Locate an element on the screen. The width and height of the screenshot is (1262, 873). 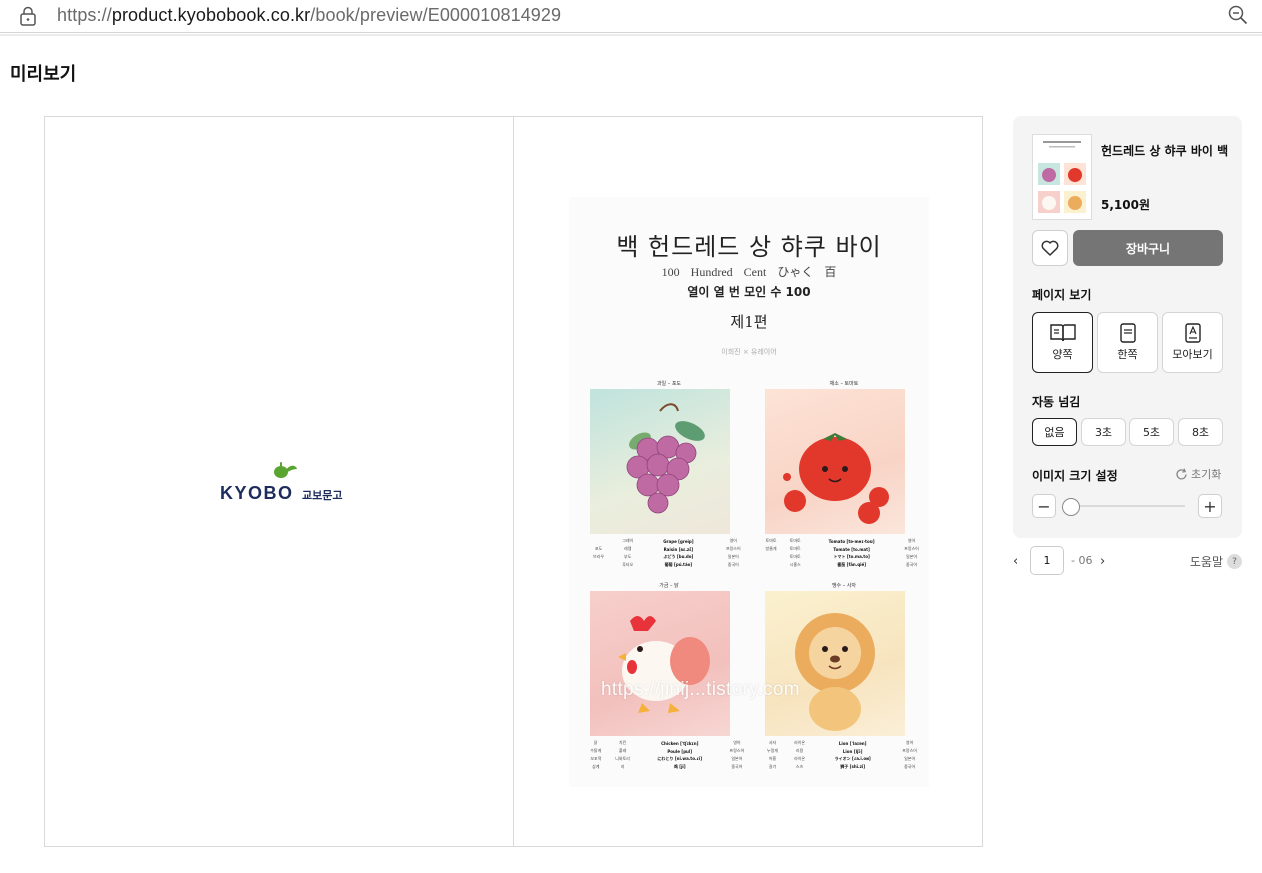
table-cell: 꼬꼬댁 is located at coordinates (596, 758).